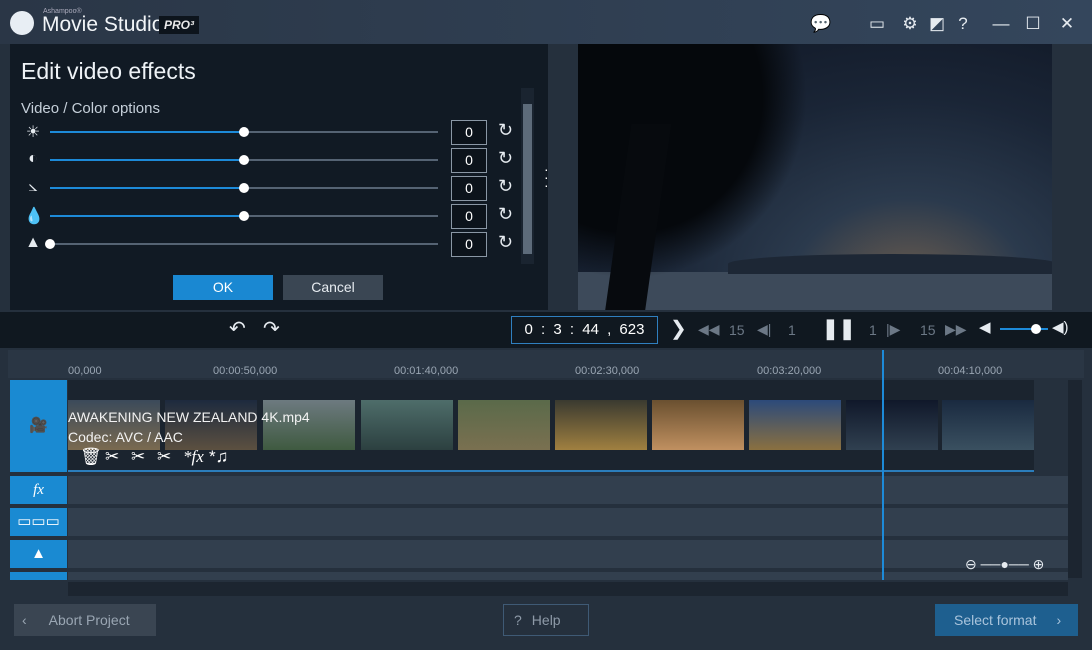 Image resolution: width=1092 pixels, height=650 pixels. I want to click on fast-forward-icon: ▶▶, so click(956, 329).